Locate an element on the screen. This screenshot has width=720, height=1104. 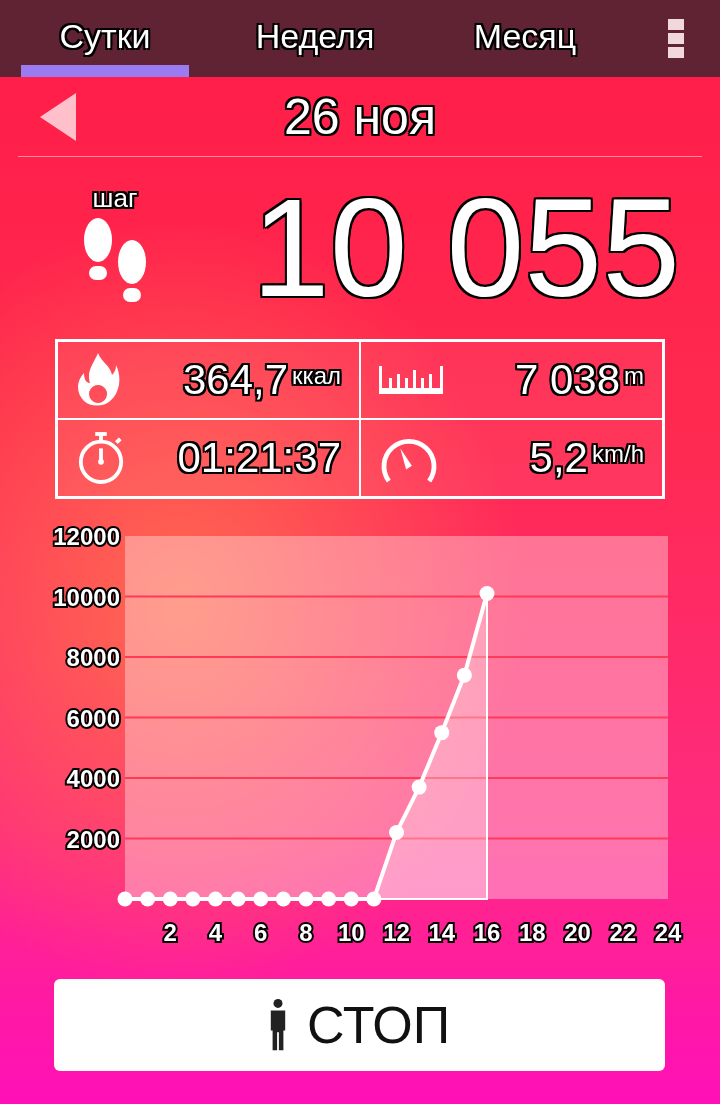
tab: Неделя is located at coordinates (315, 38).